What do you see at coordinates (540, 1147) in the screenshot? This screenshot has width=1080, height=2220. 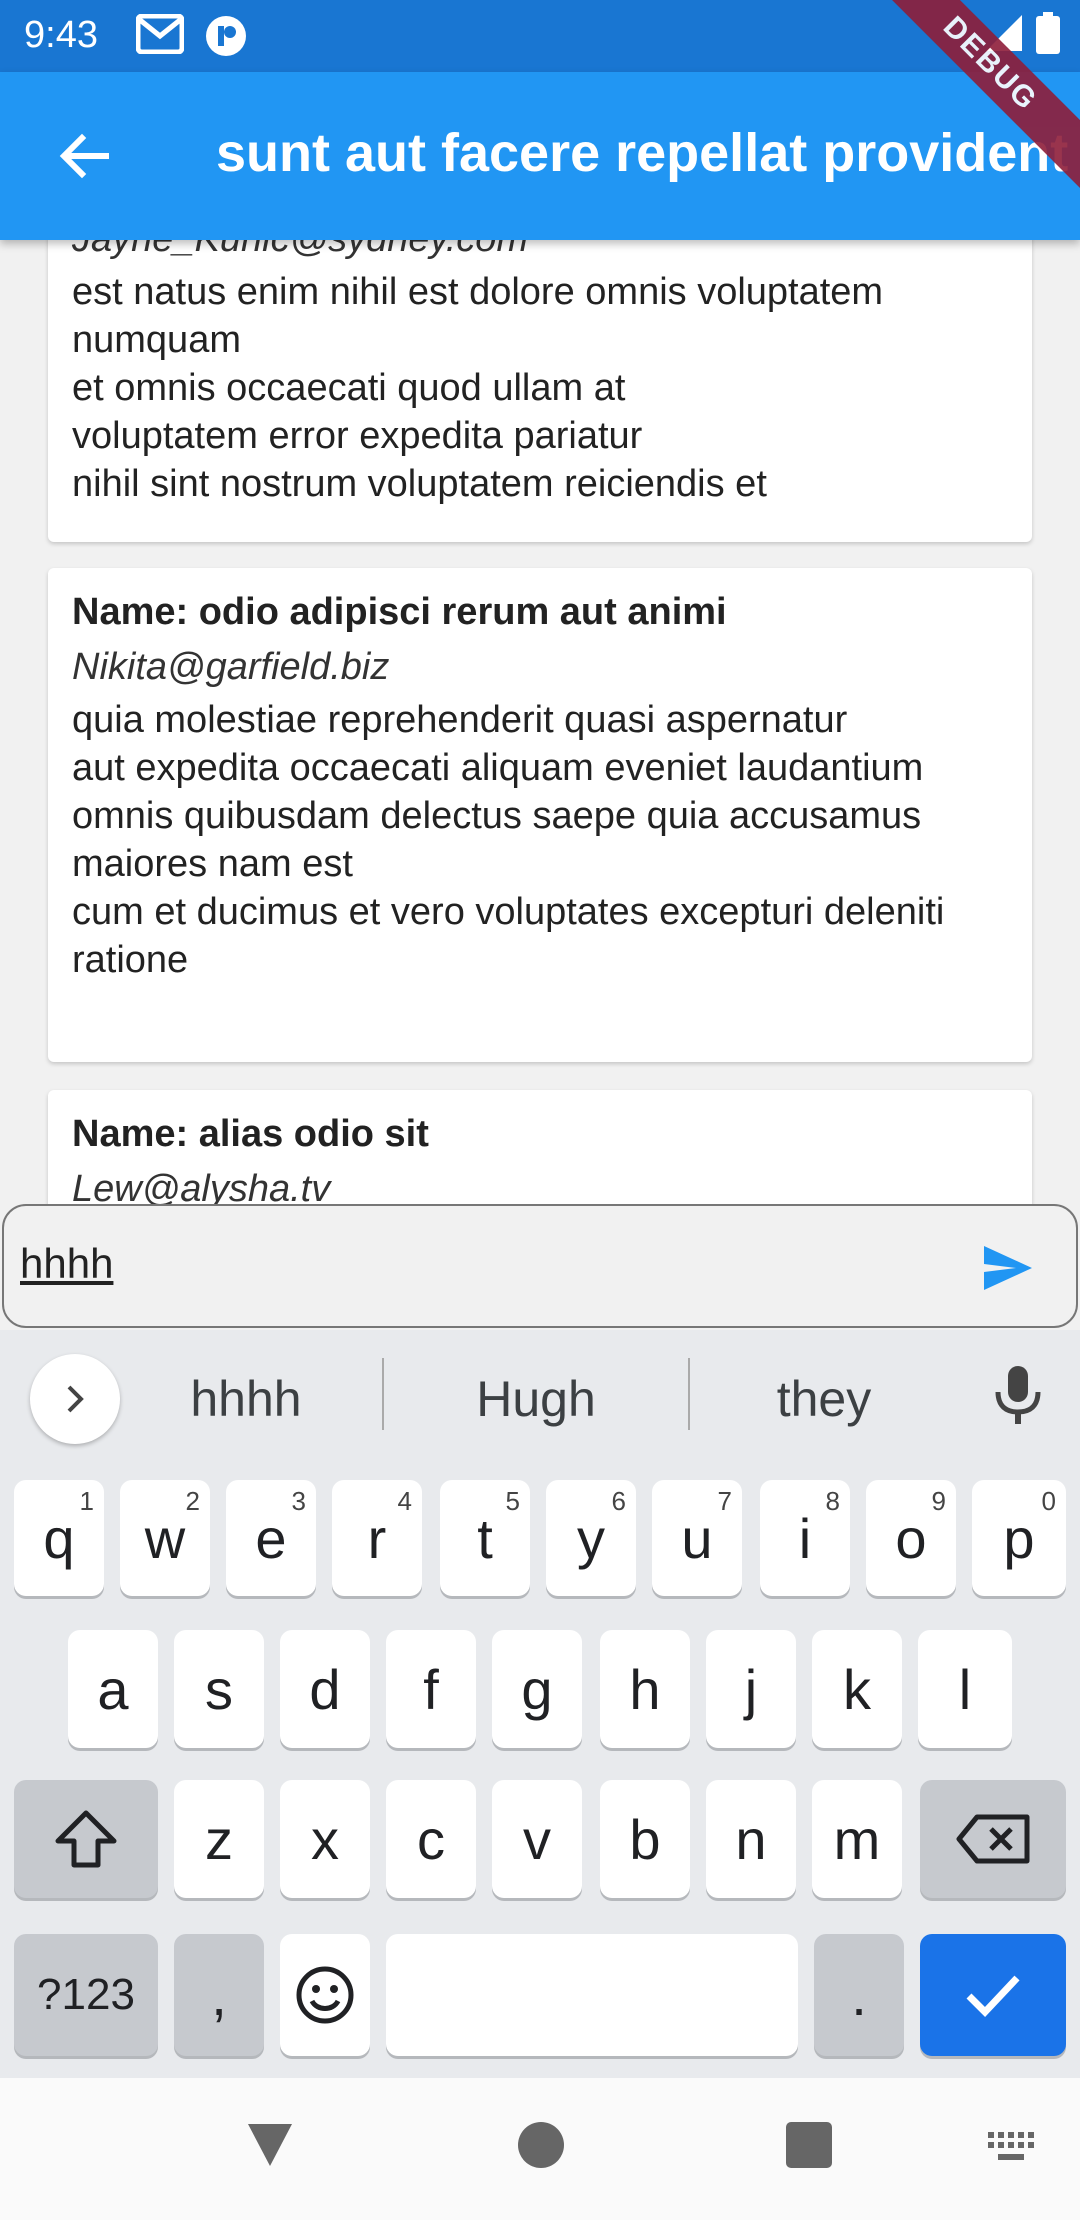 I see `comment-card: Name: alias odio sit Lew@alysha.tv` at bounding box center [540, 1147].